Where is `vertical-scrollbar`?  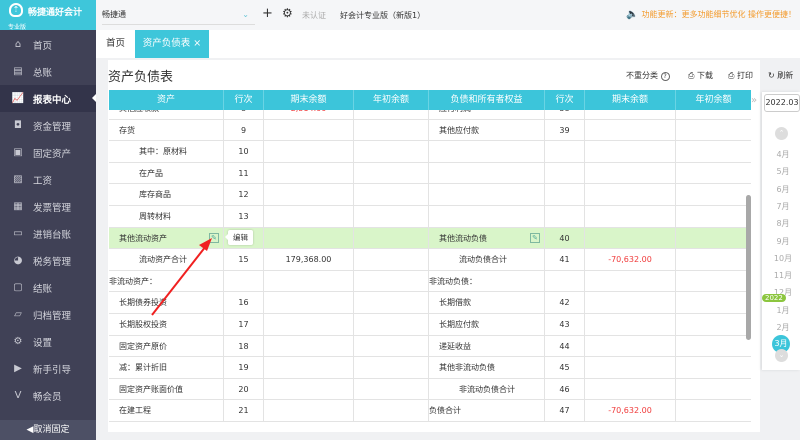 vertical-scrollbar is located at coordinates (748, 267).